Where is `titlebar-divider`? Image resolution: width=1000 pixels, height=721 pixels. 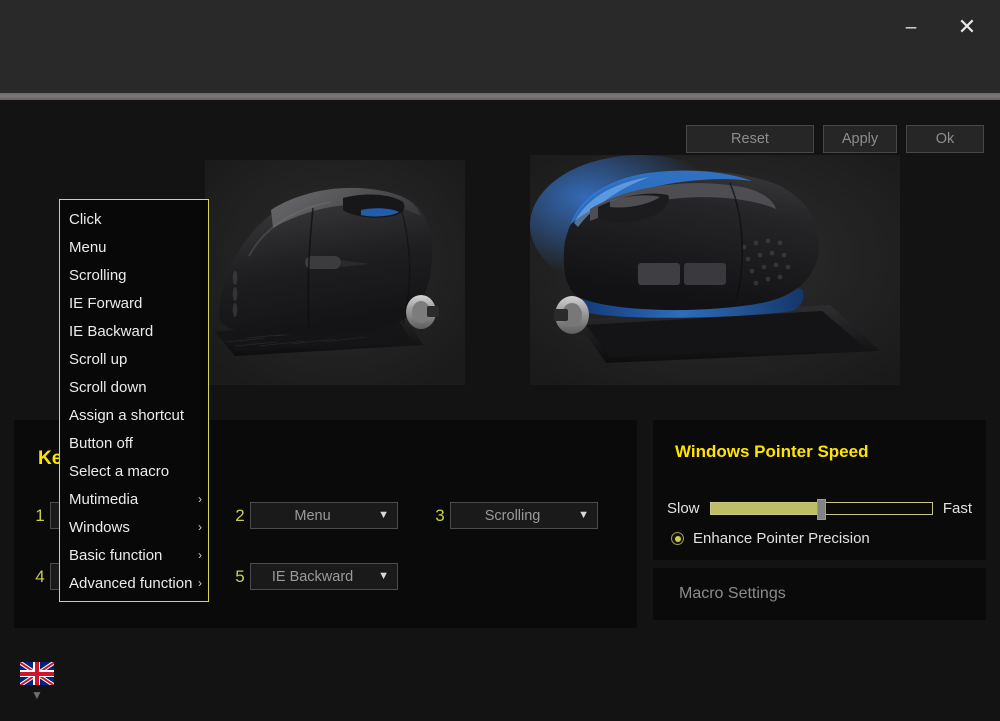 titlebar-divider is located at coordinates (500, 96).